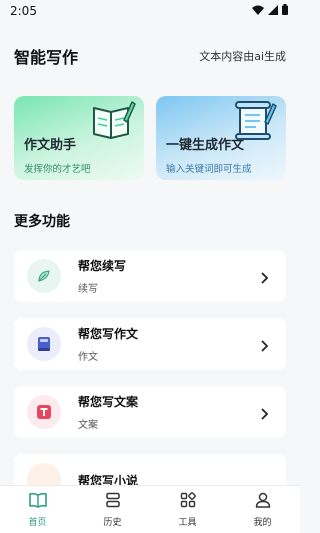 The height and width of the screenshot is (533, 320). I want to click on user-icon, so click(263, 502).